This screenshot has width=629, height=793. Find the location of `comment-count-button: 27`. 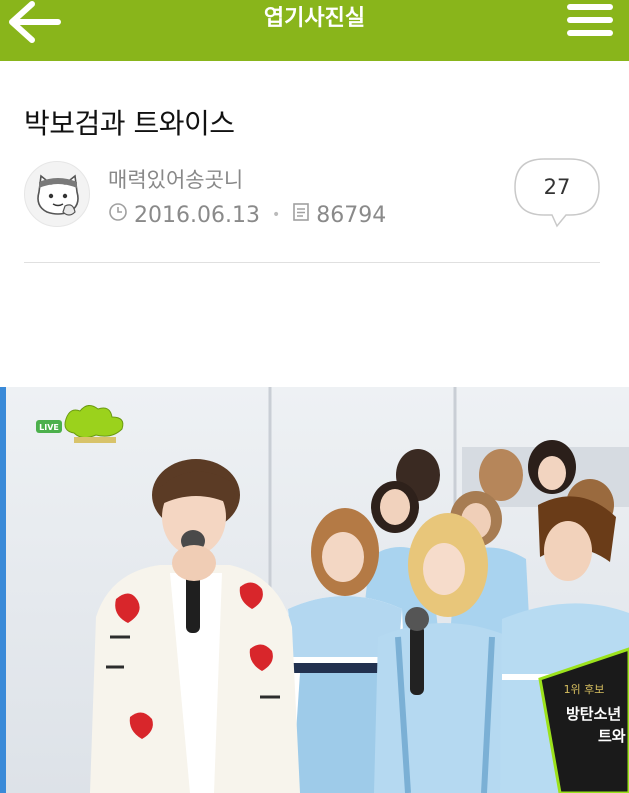

comment-count-button: 27 is located at coordinates (557, 193).